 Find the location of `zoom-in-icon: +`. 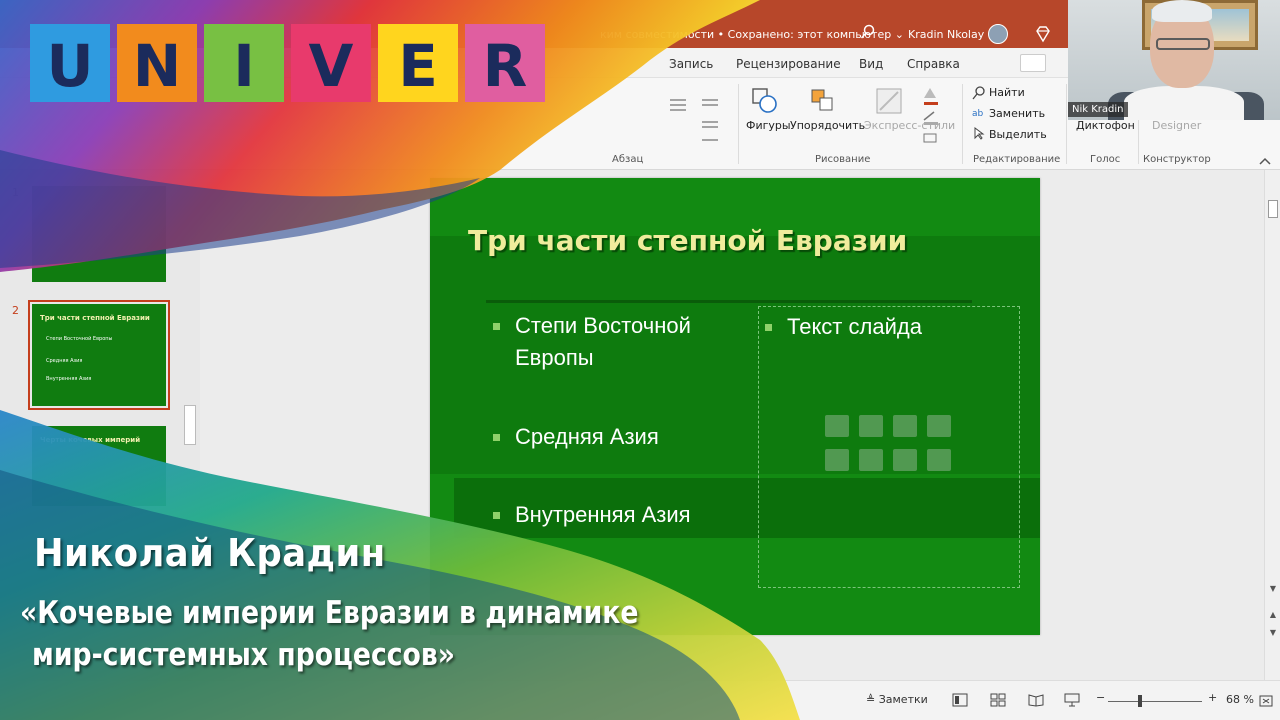

zoom-in-icon: + is located at coordinates (1212, 697).